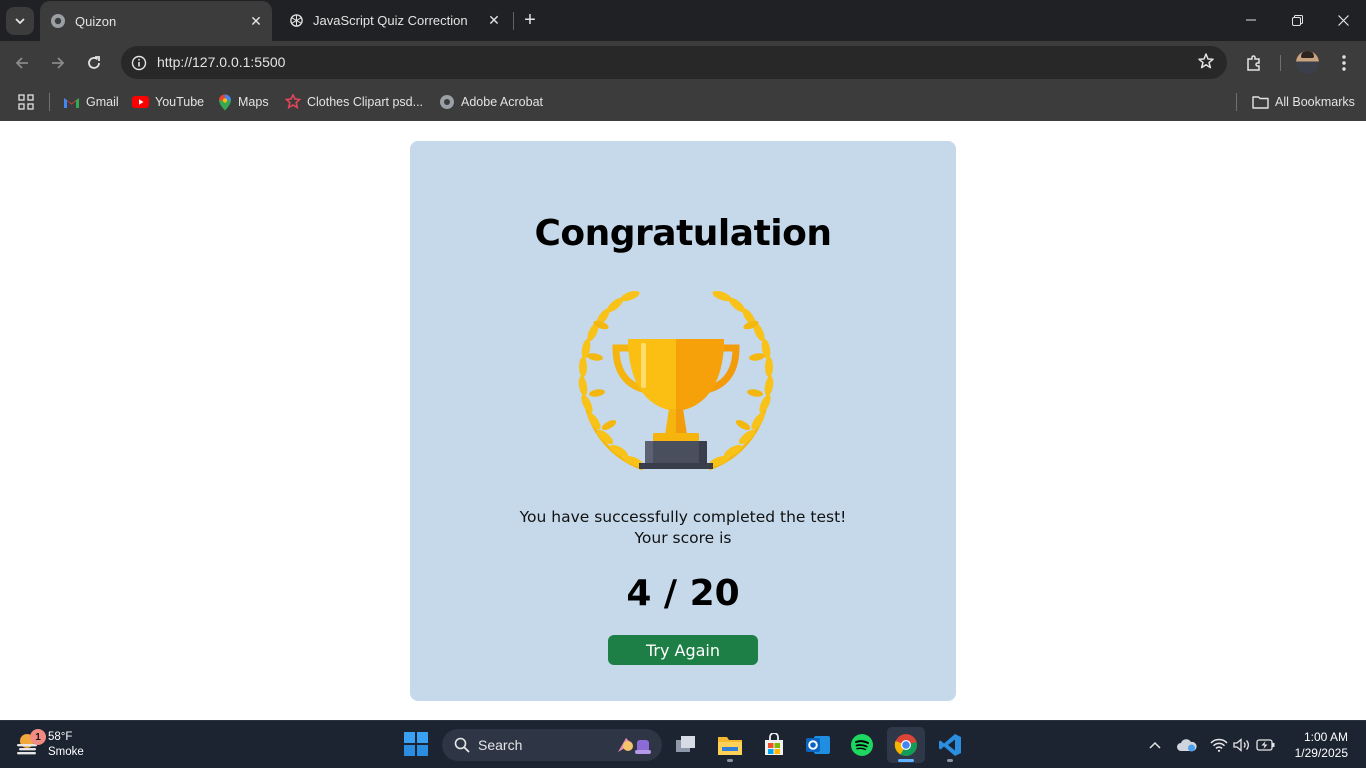 The height and width of the screenshot is (768, 1366). Describe the element at coordinates (221, 62) in the screenshot. I see `url-text: http://127.0.0.1:5500` at that location.